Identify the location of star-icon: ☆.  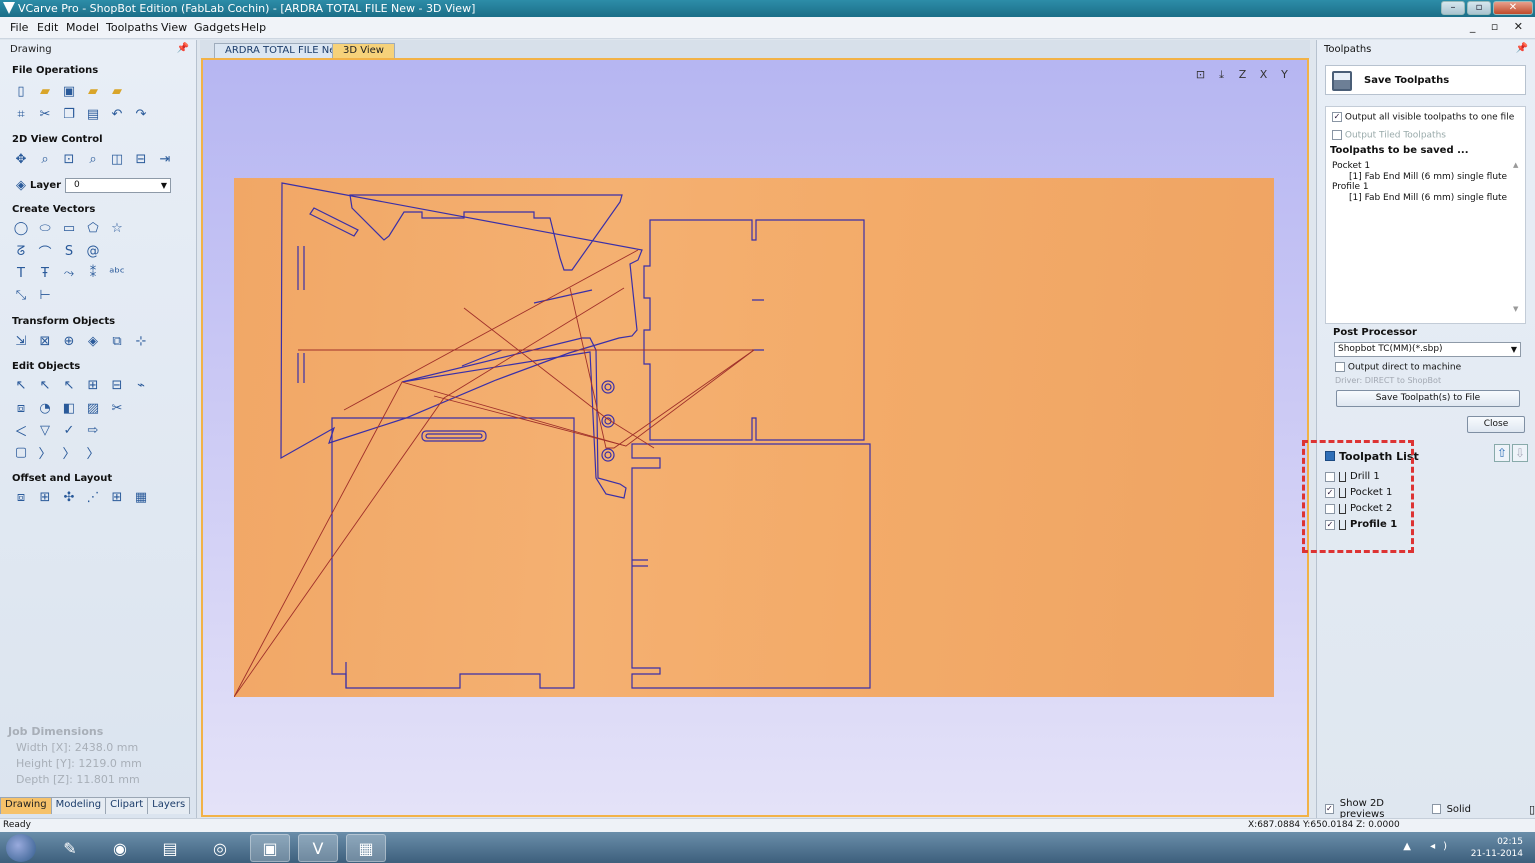
(117, 228).